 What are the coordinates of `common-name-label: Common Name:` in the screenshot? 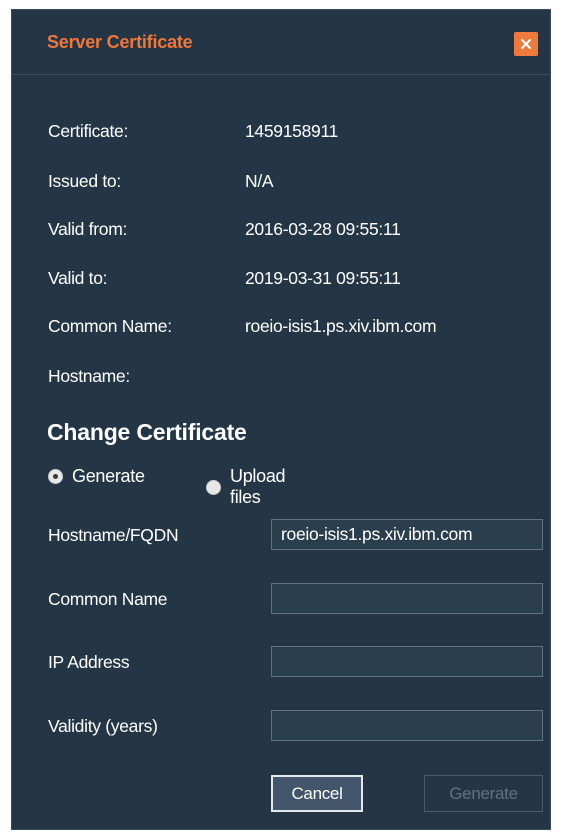 It's located at (110, 326).